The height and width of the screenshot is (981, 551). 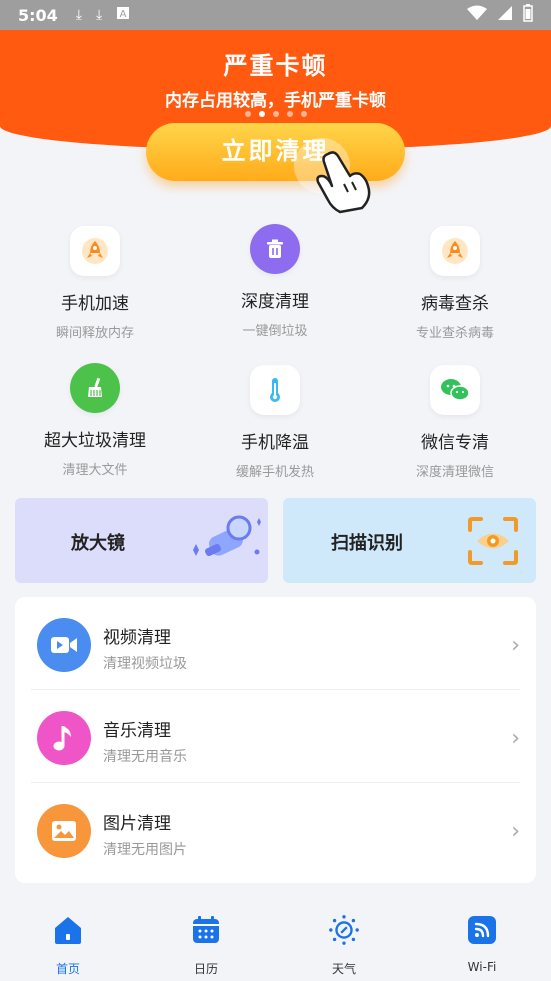 What do you see at coordinates (367, 543) in the screenshot?
I see `scan-label: 扫描识别` at bounding box center [367, 543].